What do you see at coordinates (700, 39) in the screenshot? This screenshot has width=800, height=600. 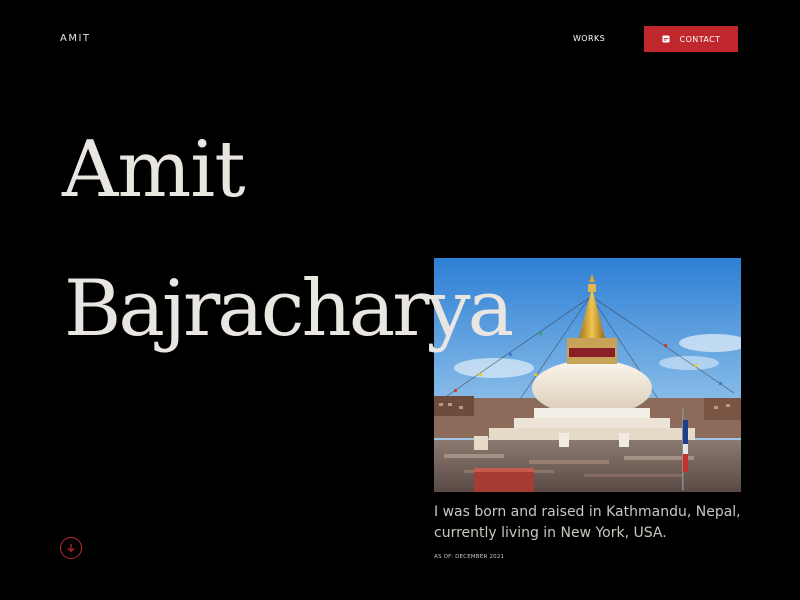 I see `contact-button-label: CONTACT` at bounding box center [700, 39].